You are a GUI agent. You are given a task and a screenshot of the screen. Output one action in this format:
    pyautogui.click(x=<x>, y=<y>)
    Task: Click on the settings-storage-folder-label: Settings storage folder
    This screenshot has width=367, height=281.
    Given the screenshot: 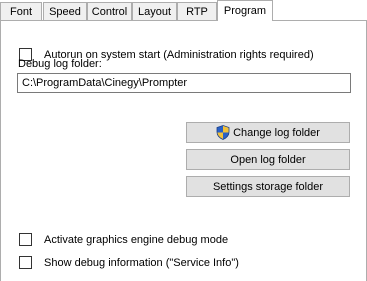 What is the action you would take?
    pyautogui.click(x=268, y=186)
    